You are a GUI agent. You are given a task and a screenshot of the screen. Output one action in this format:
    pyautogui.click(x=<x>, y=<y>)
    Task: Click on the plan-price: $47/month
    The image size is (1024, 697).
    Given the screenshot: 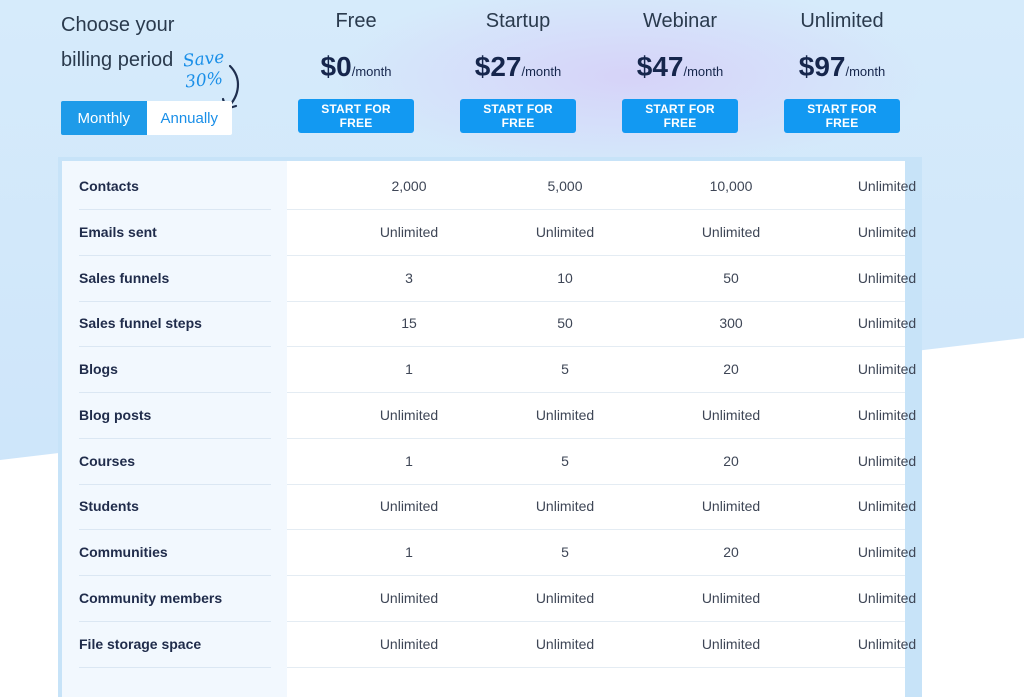 What is the action you would take?
    pyautogui.click(x=680, y=67)
    